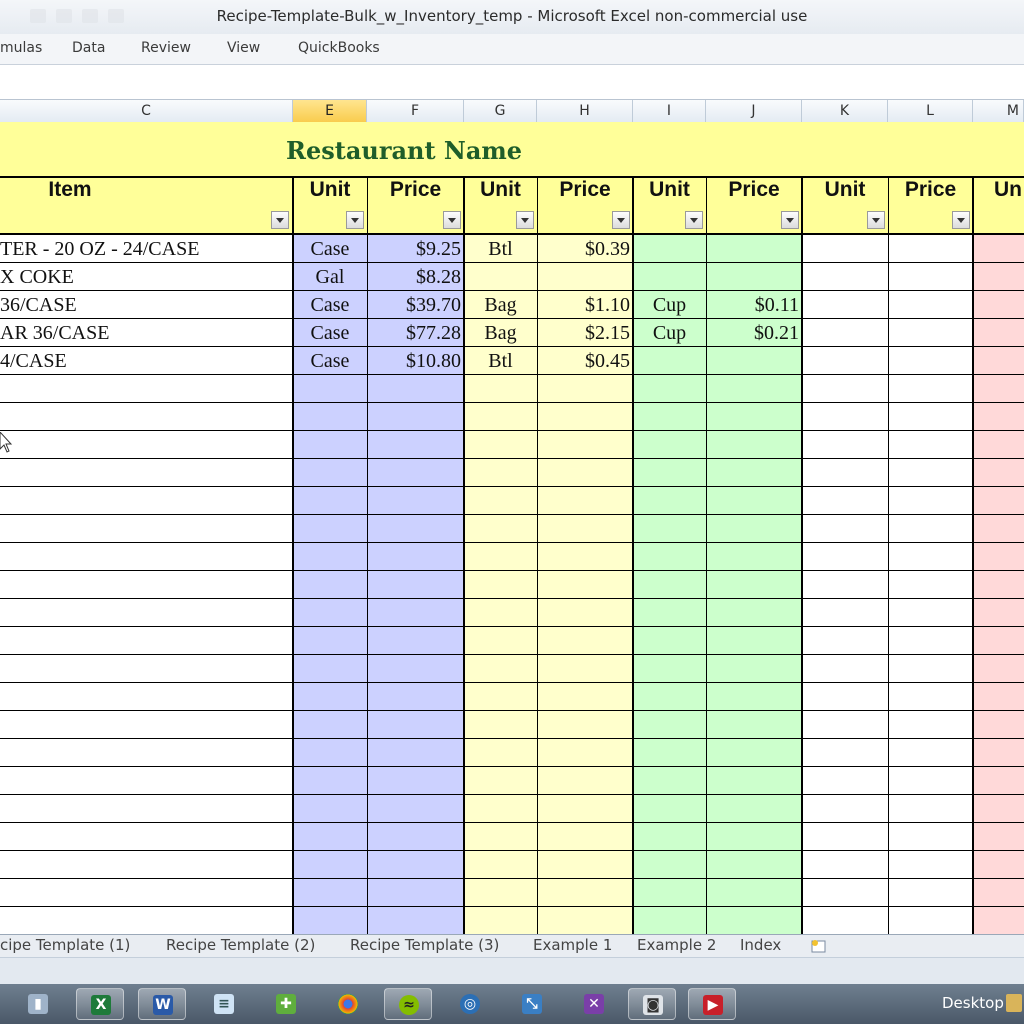 This screenshot has height=1024, width=1024. Describe the element at coordinates (819, 948) in the screenshot. I see `insert-sheet-icon` at that location.